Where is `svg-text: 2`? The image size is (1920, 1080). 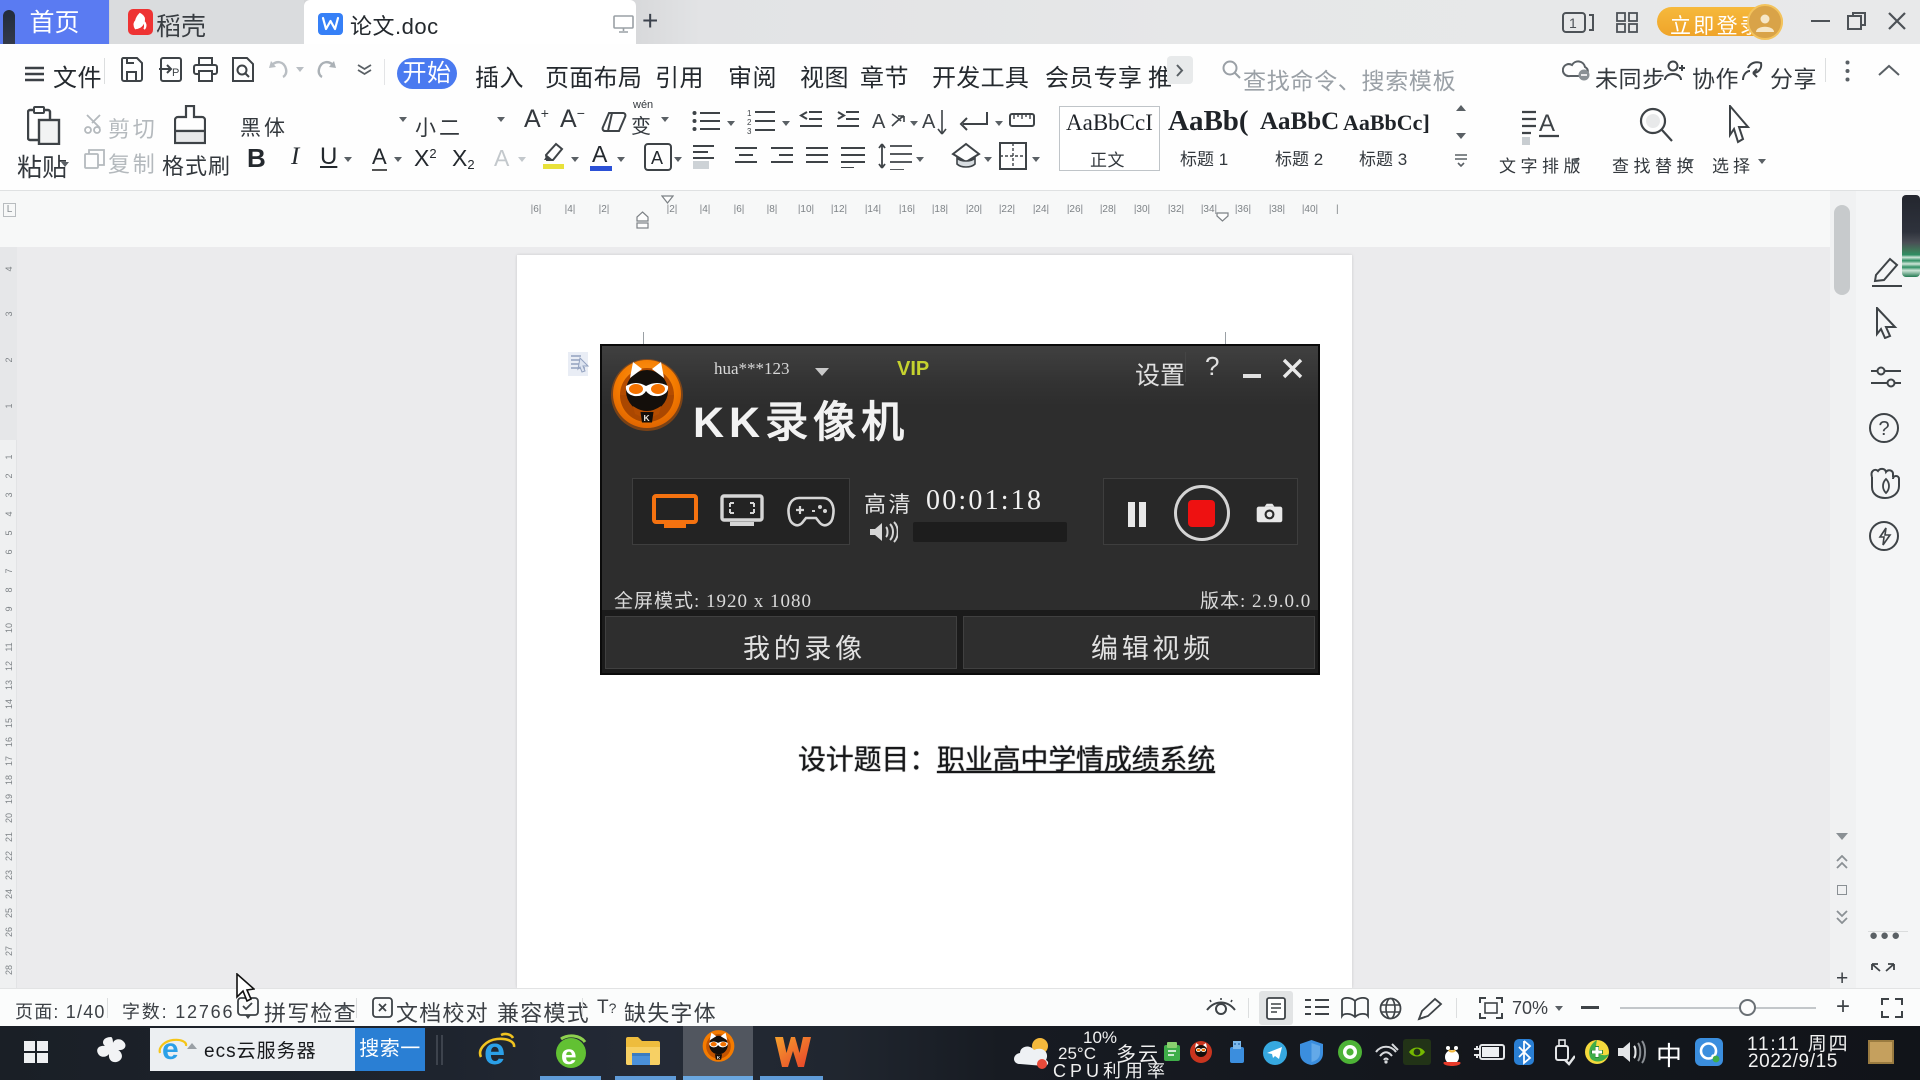
svg-text: 2 is located at coordinates (749, 122).